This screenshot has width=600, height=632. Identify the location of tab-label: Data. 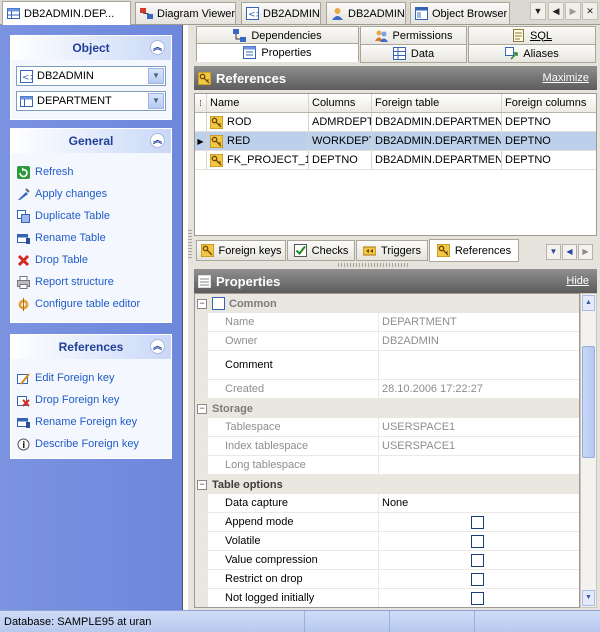
(422, 53).